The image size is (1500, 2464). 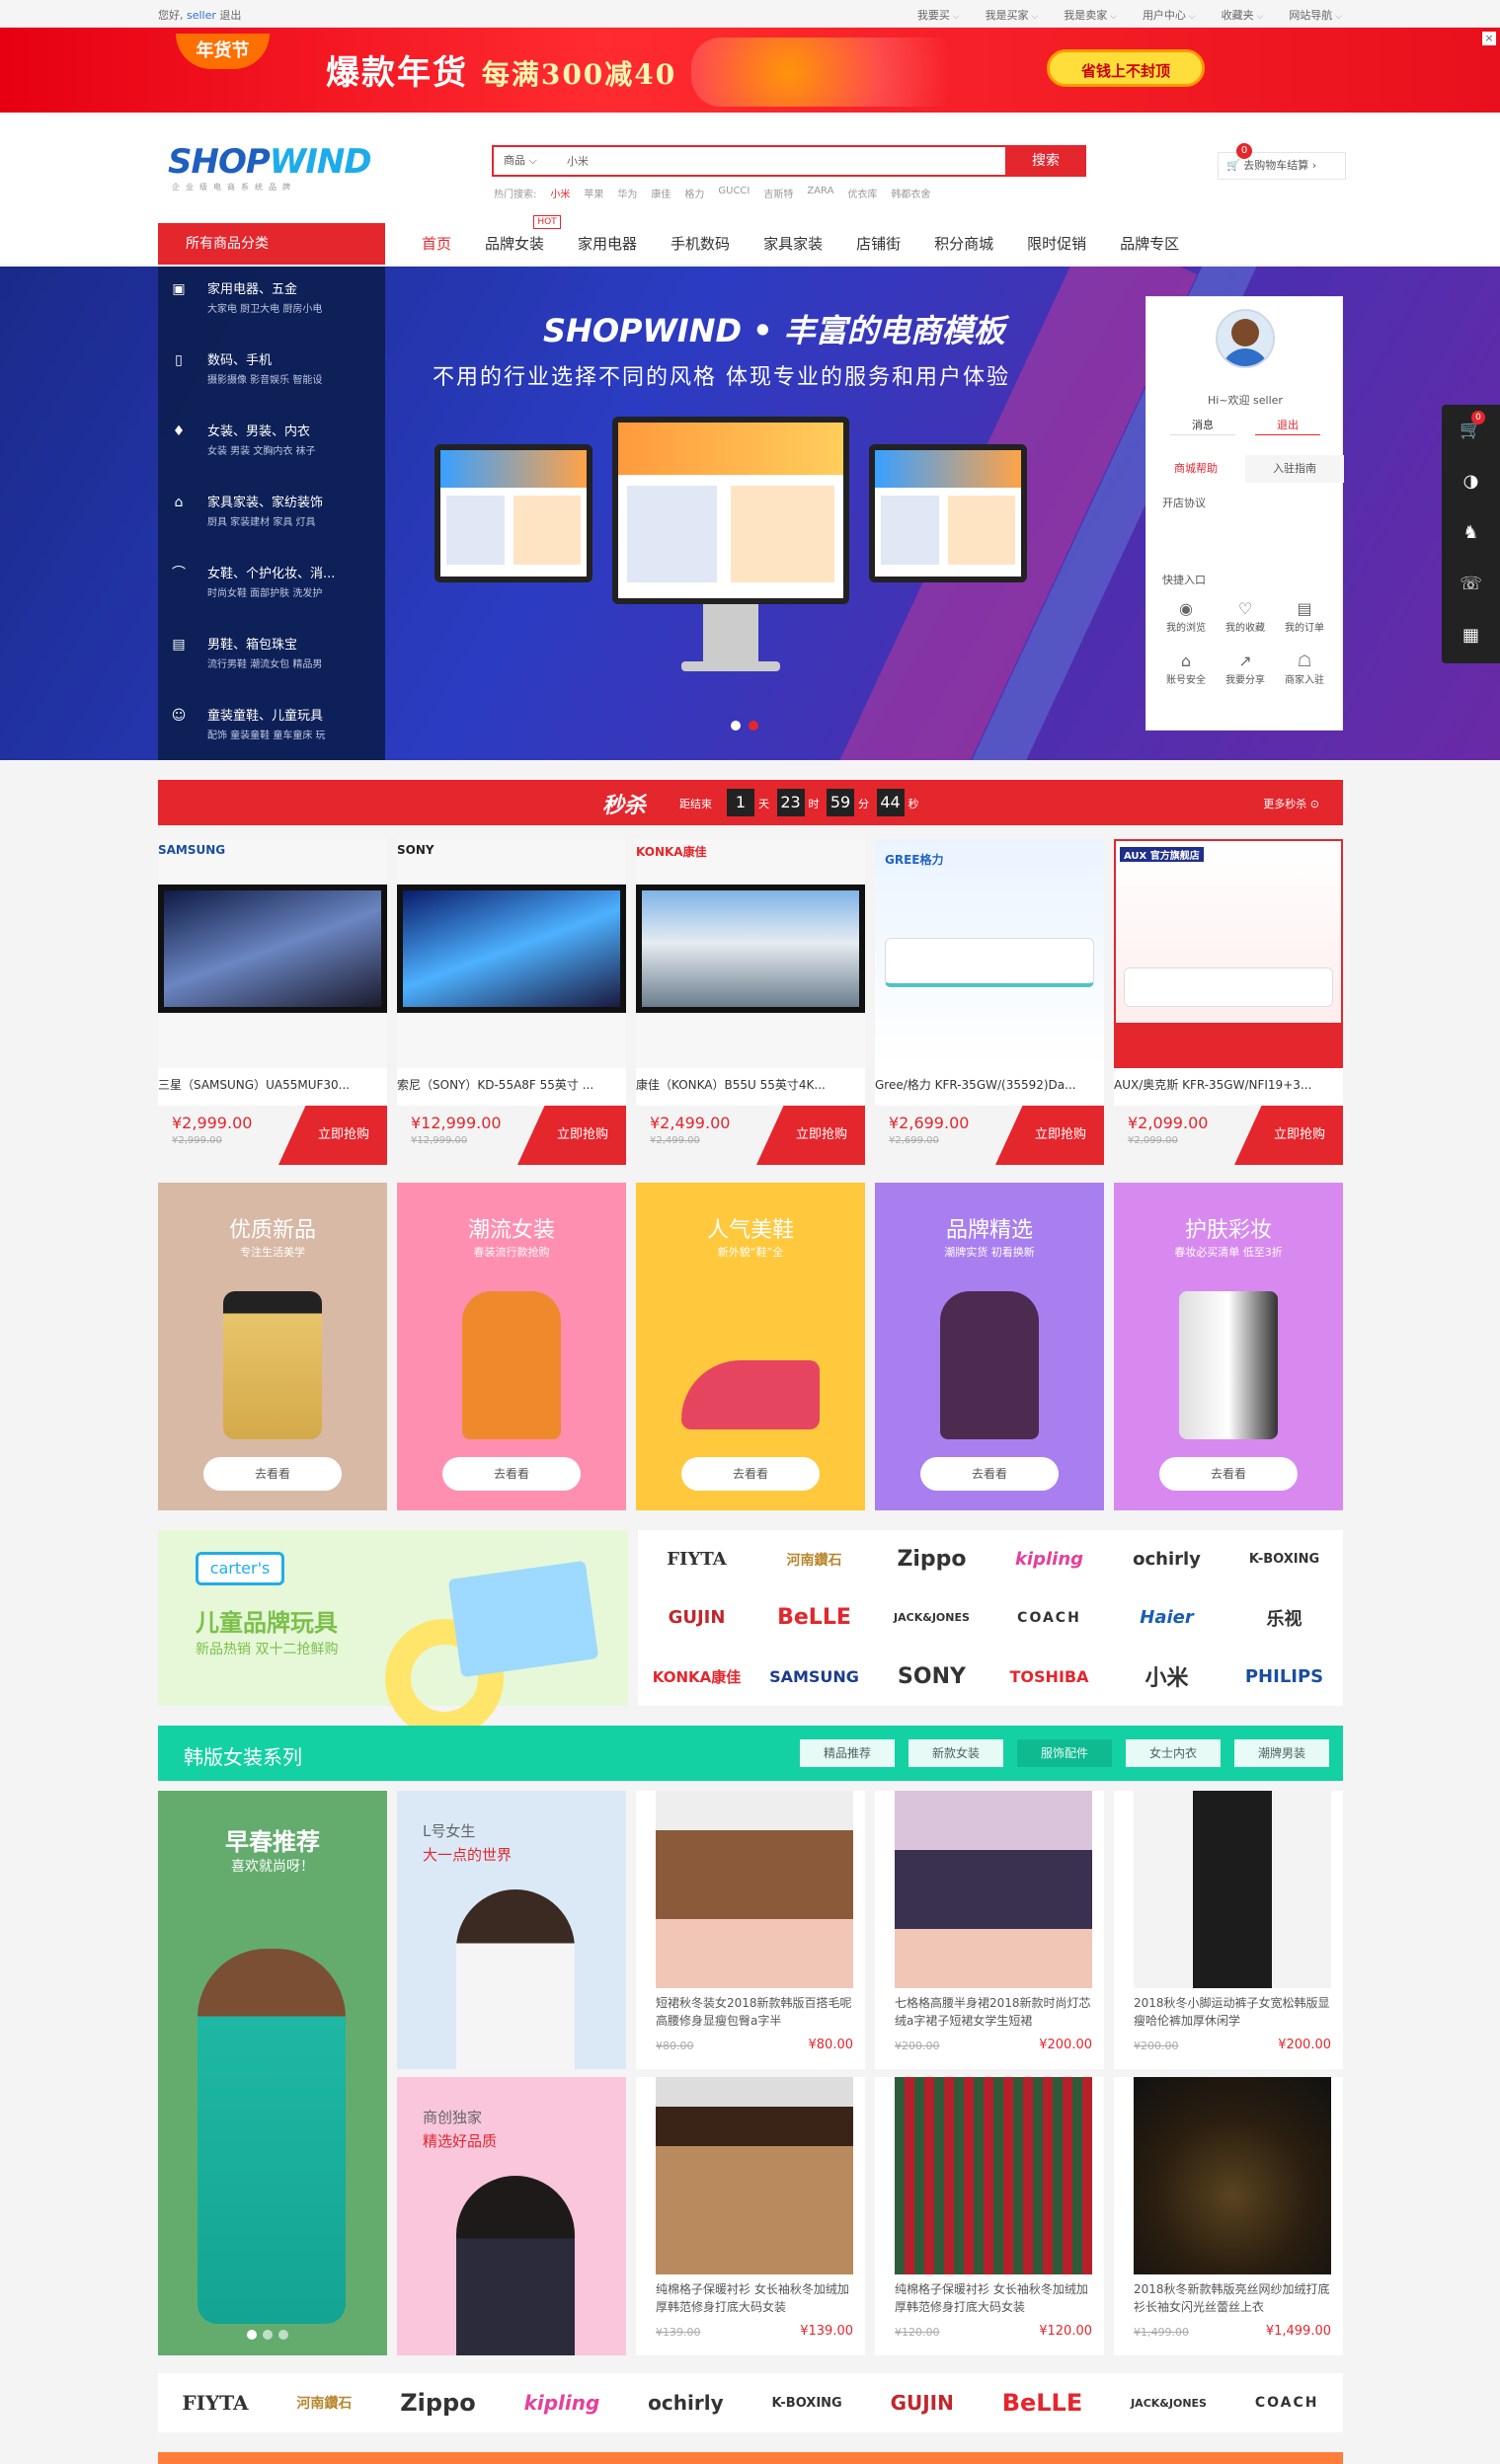 What do you see at coordinates (1232, 2298) in the screenshot?
I see `product-name: 2018秋冬新款韩版亮丝网纱加绒打底衫长袖女闪光丝蕾丝上衣` at bounding box center [1232, 2298].